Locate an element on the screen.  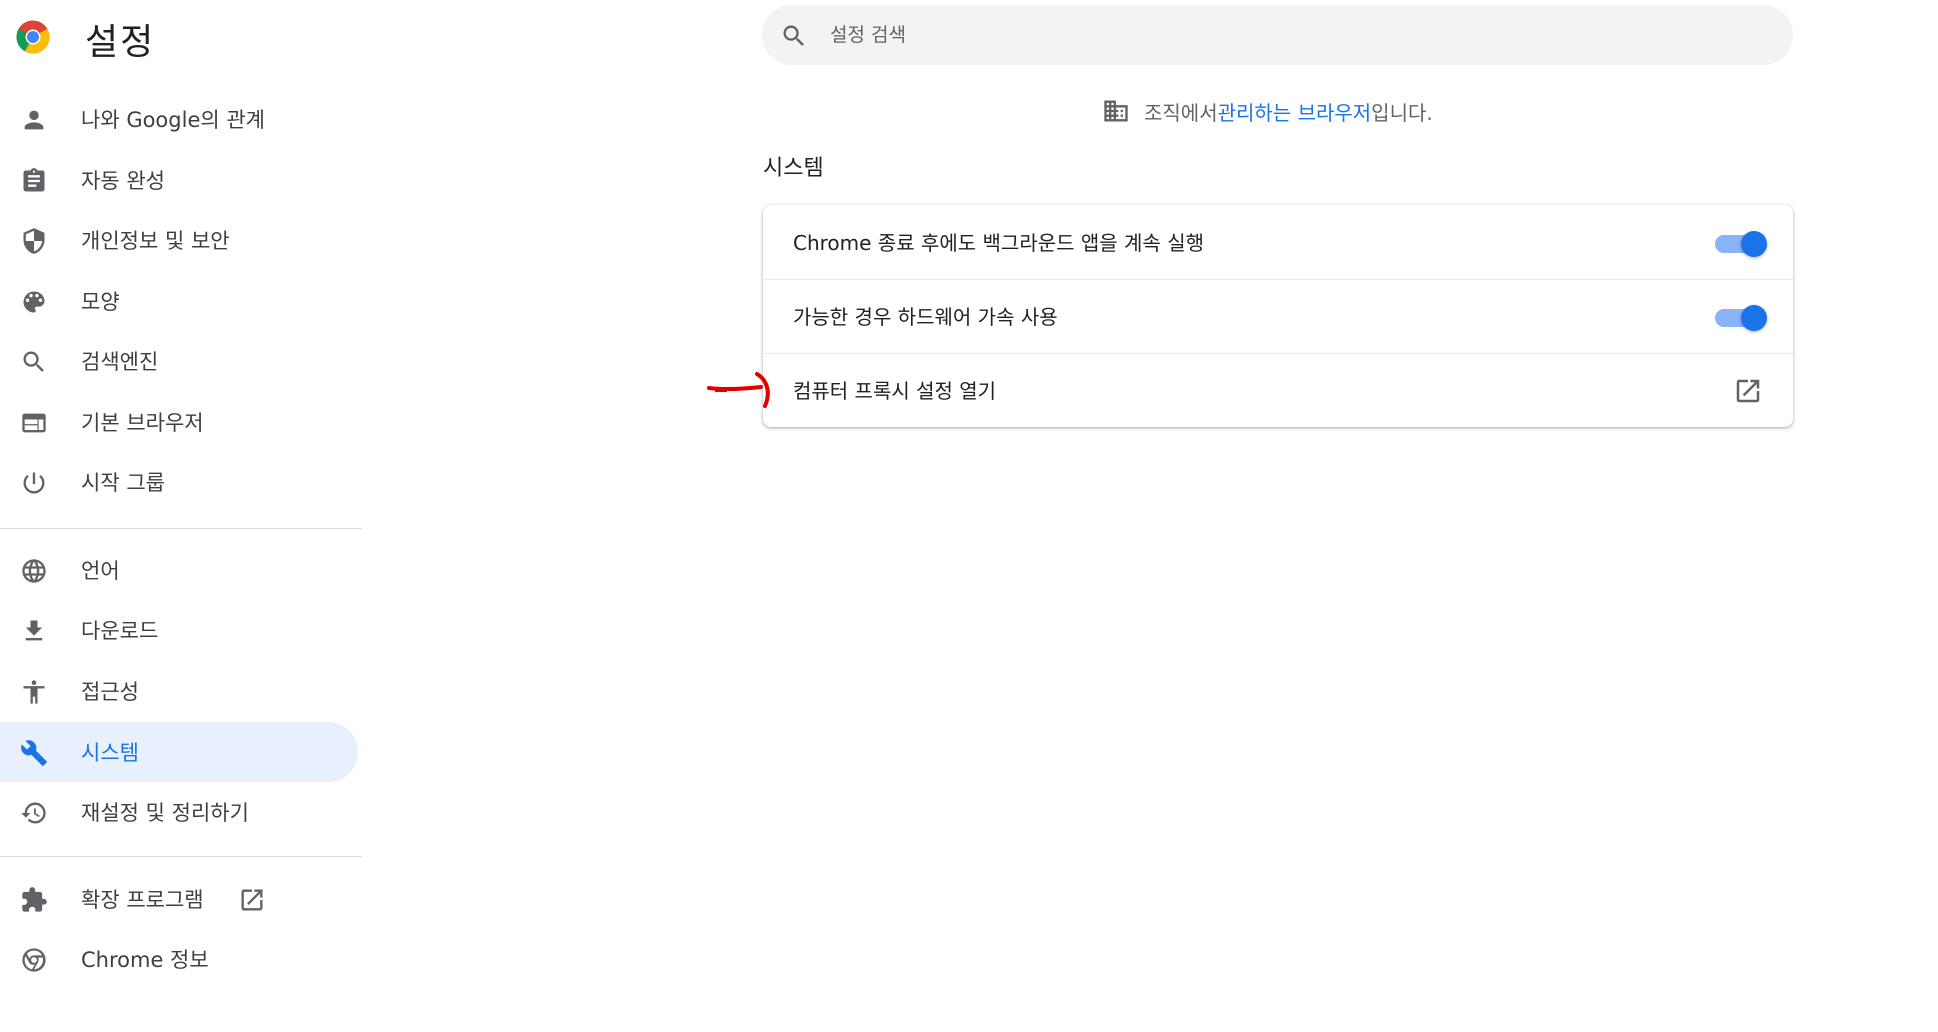
sidebar-item-system: 시스템 is located at coordinates (179, 752).